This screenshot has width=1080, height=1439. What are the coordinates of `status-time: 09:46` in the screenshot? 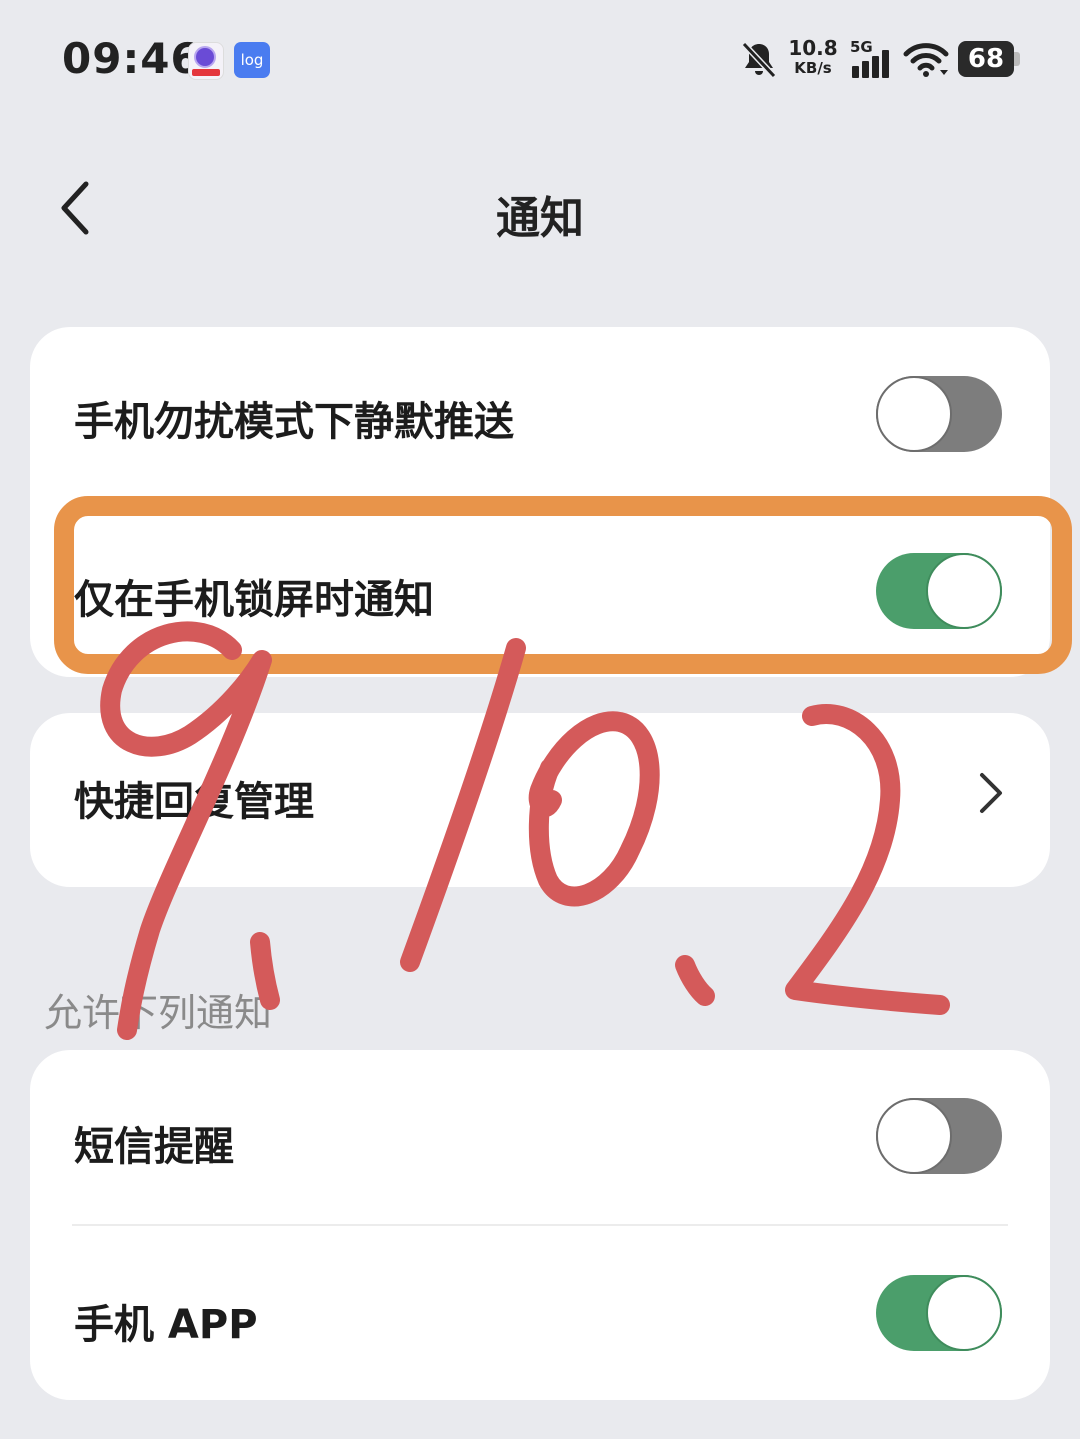 It's located at (131, 58).